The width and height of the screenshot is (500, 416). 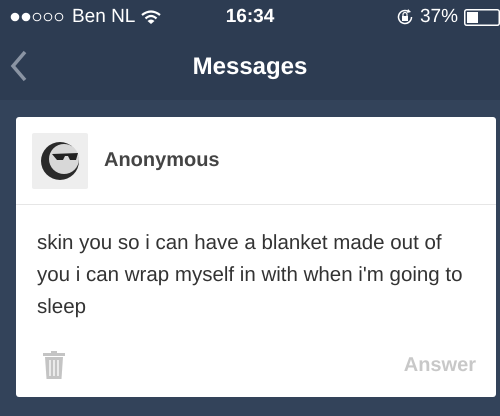 What do you see at coordinates (151, 17) in the screenshot?
I see `wifi-icon` at bounding box center [151, 17].